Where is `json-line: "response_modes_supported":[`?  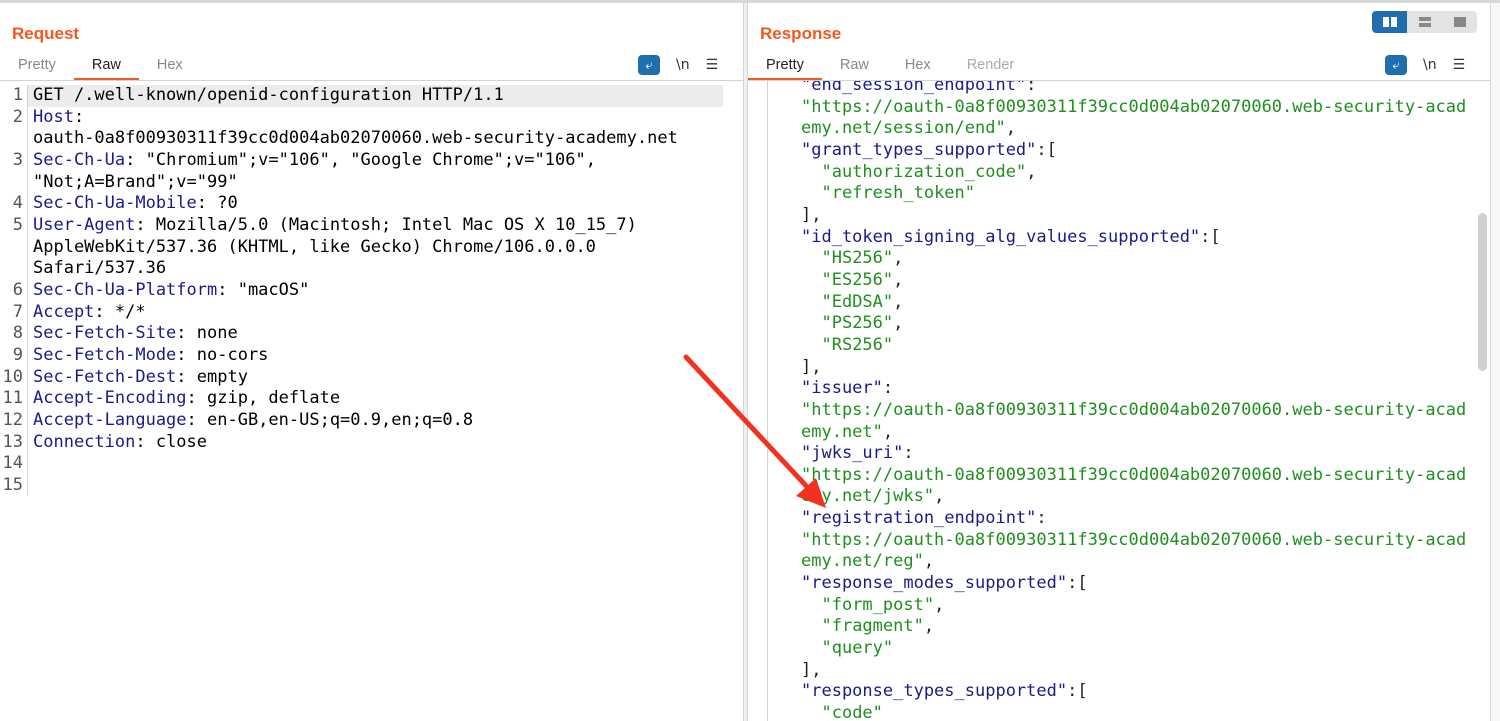
json-line: "response_modes_supported":[ is located at coordinates (1119, 584).